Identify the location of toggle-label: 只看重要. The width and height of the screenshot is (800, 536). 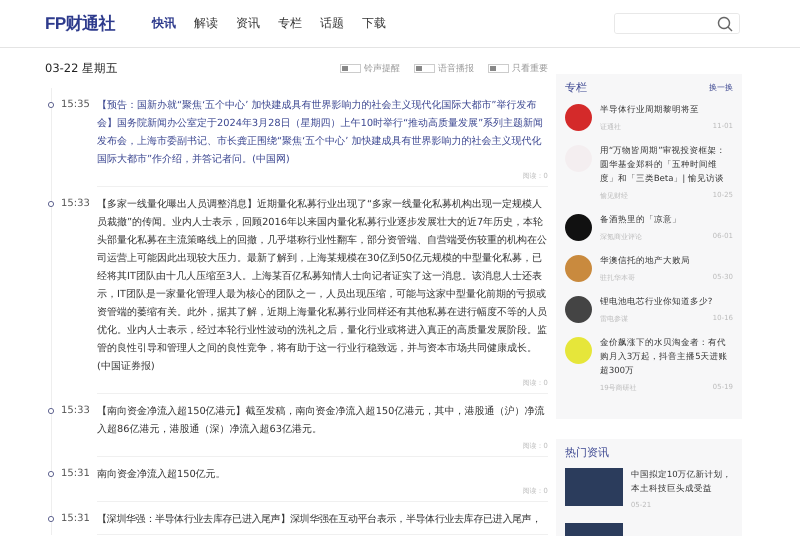
(530, 68).